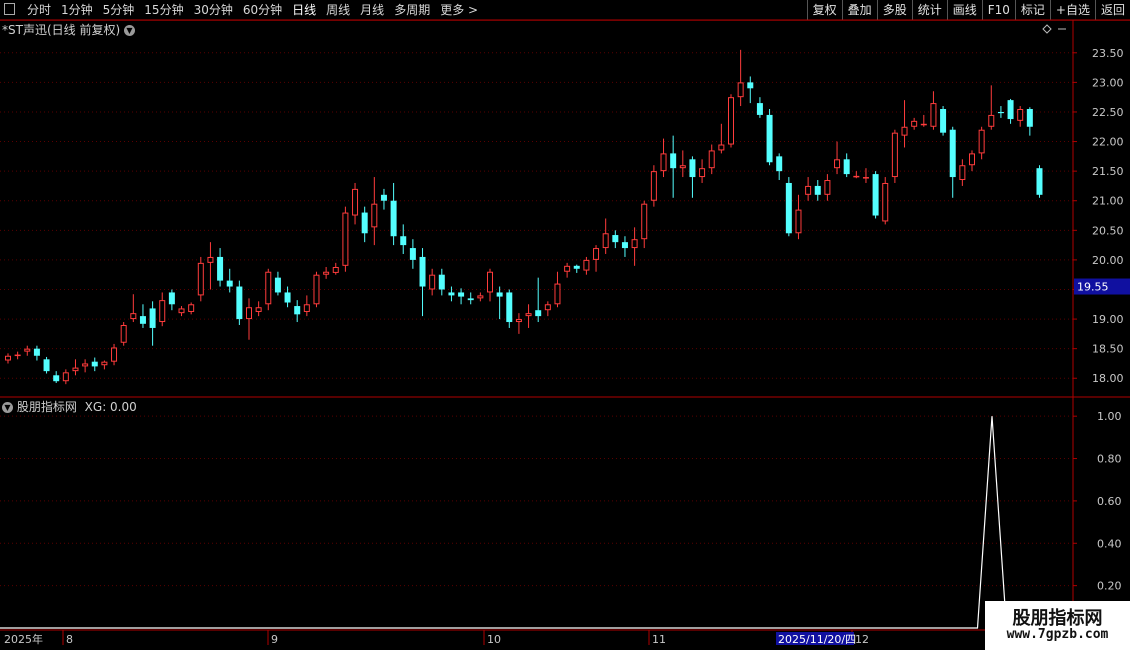 This screenshot has height=650, width=1130. Describe the element at coordinates (1093, 287) in the screenshot. I see `price-tag-label: 19.55` at that location.